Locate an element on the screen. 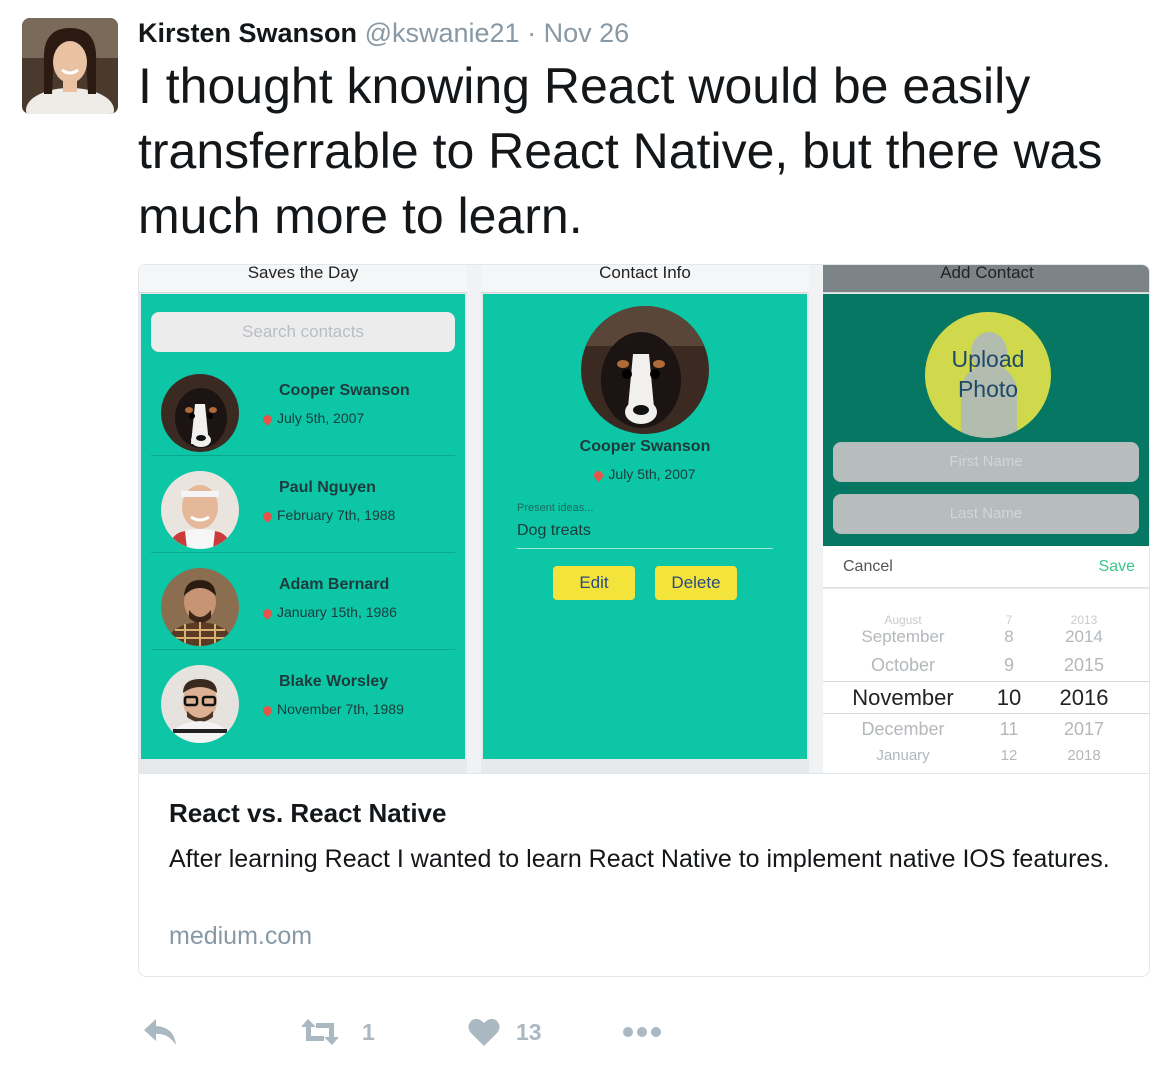 This screenshot has width=1172, height=1070. cancel-button: Cancel is located at coordinates (868, 566).